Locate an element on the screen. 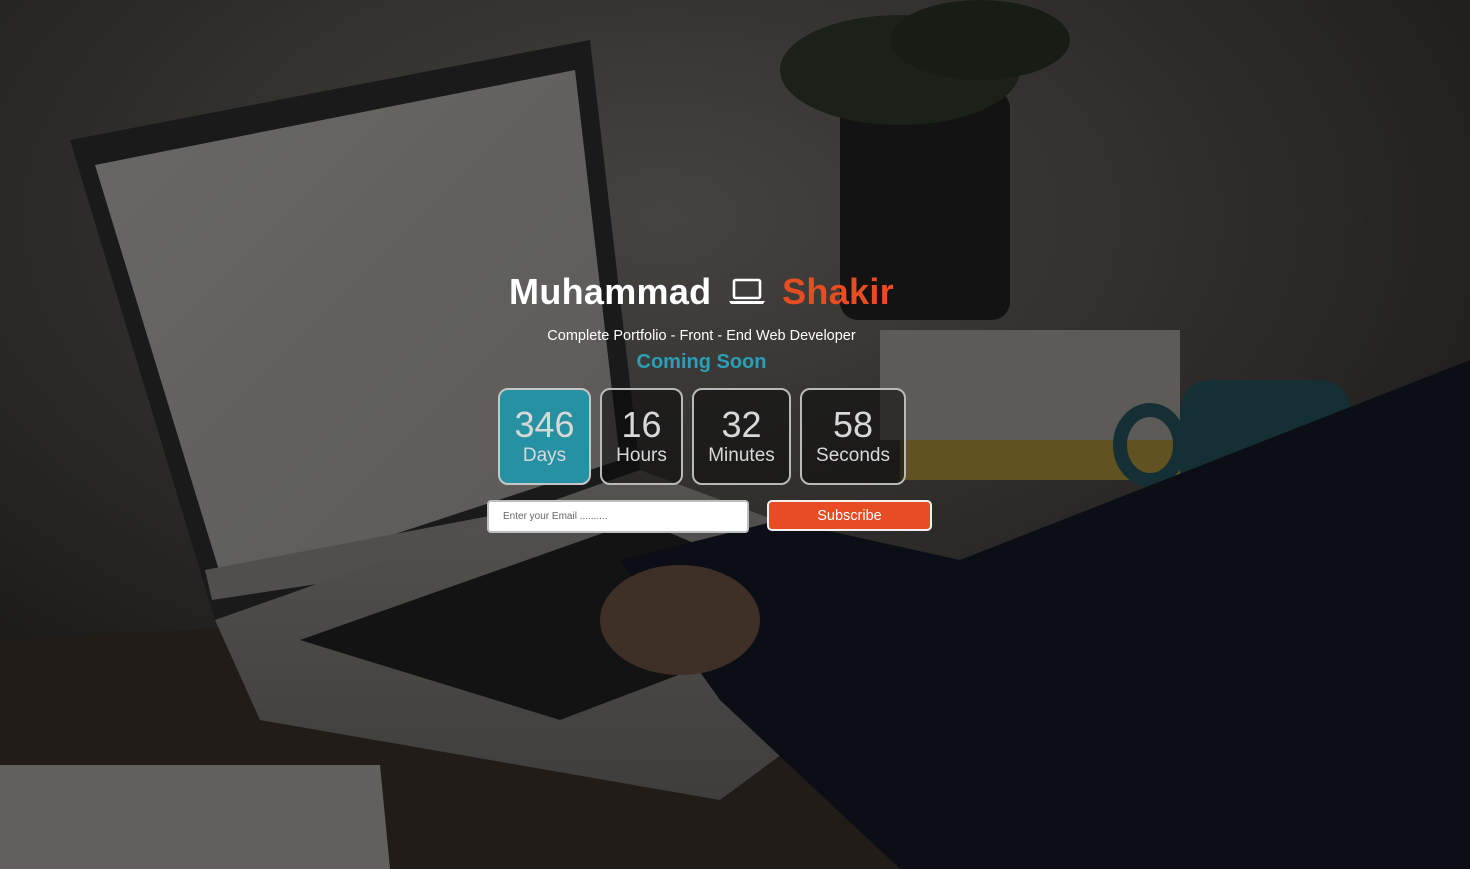 This screenshot has height=869, width=1470. countdown-days: 346 Days is located at coordinates (544, 436).